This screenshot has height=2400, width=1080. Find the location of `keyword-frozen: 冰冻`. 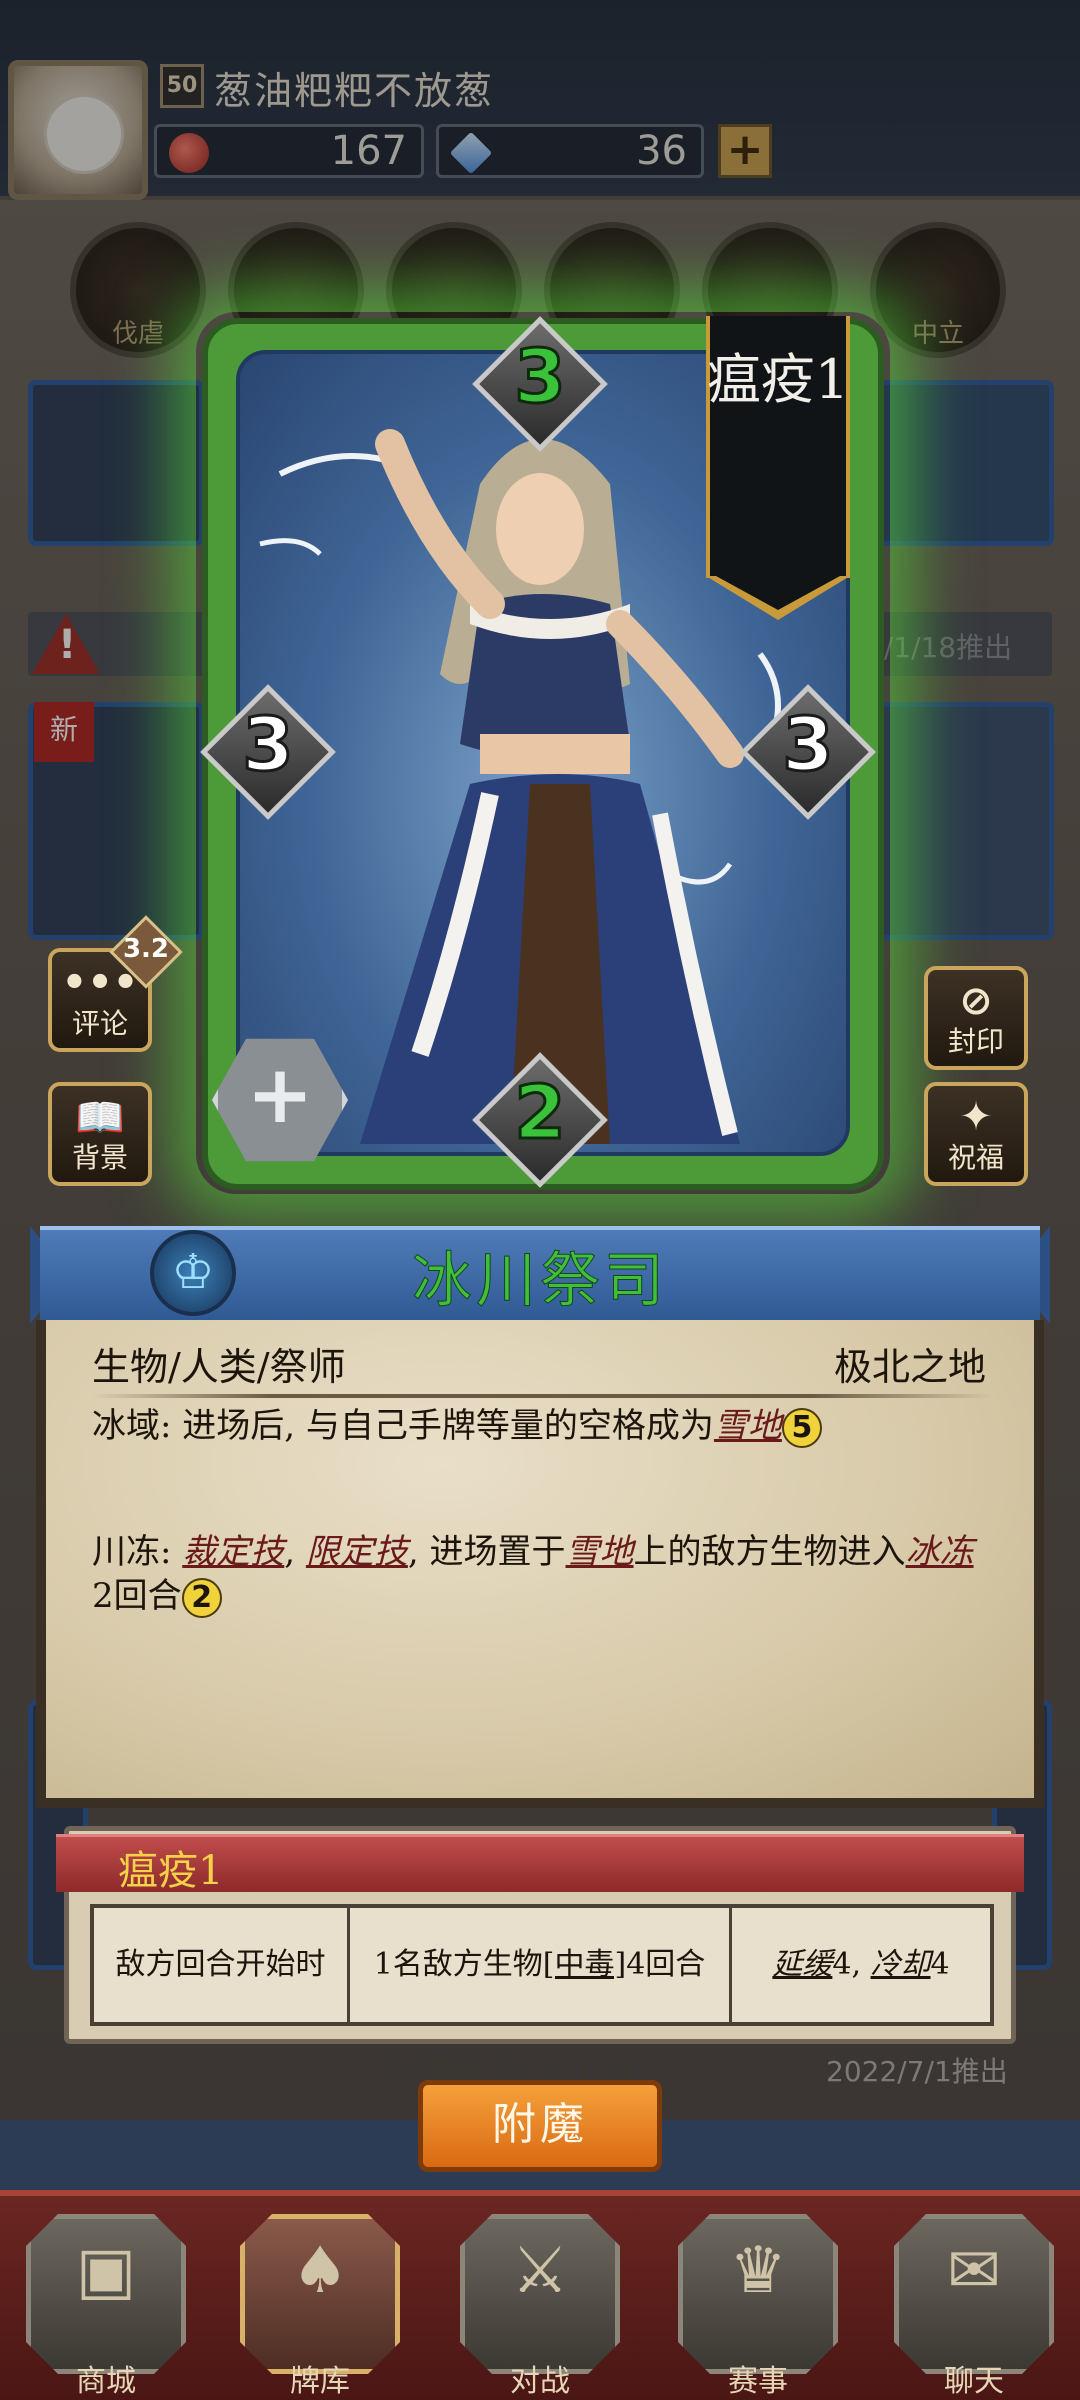

keyword-frozen: 冰冻 is located at coordinates (940, 1552).